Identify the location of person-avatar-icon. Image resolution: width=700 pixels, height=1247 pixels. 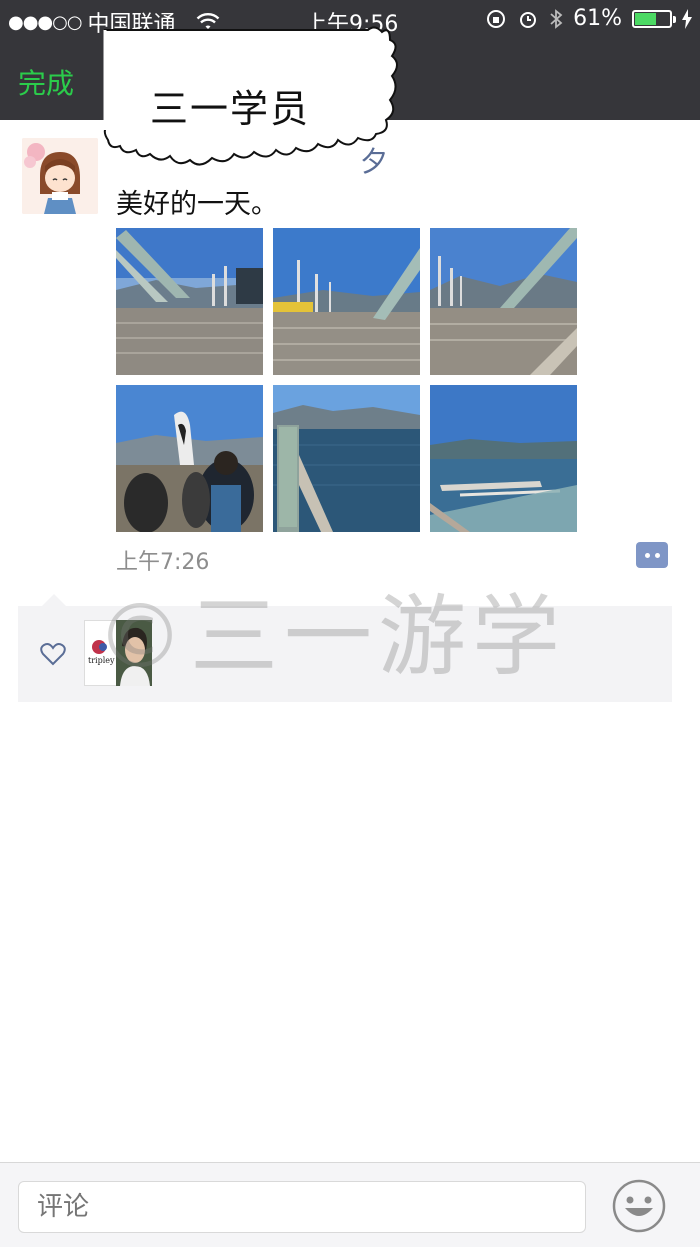
(134, 653).